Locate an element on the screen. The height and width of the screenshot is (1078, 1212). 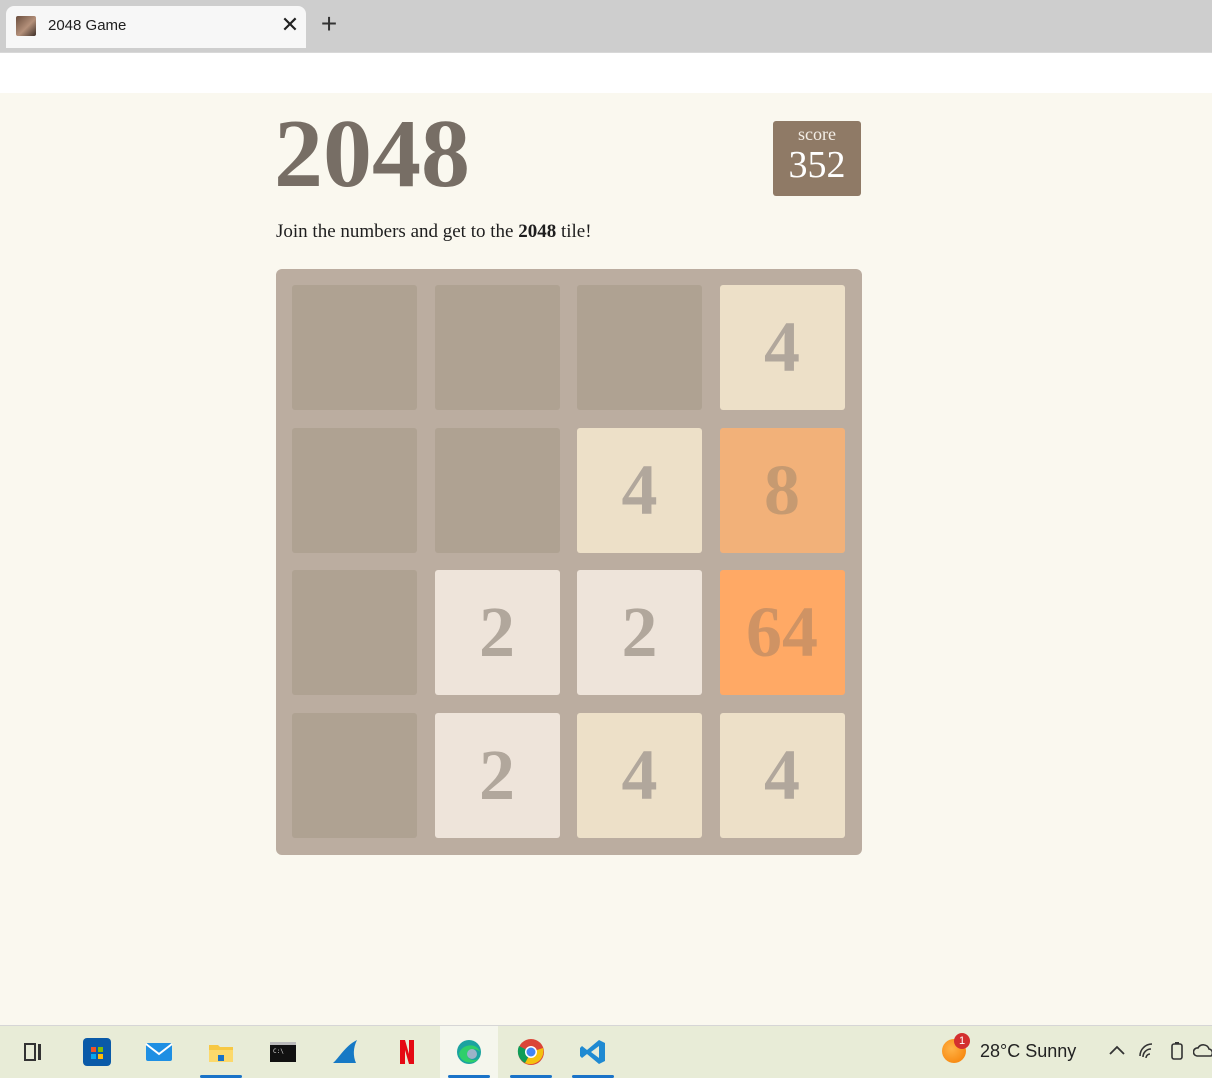
score-box: score 352 is located at coordinates (817, 158).